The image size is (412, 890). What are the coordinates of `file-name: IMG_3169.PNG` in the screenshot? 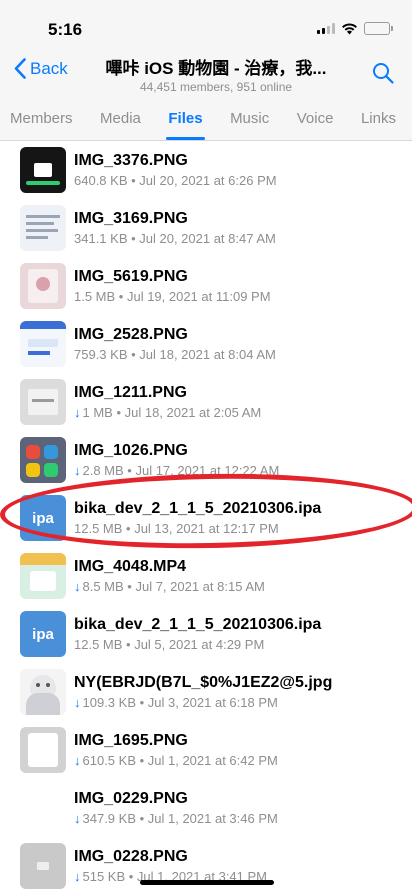 It's located at (131, 218).